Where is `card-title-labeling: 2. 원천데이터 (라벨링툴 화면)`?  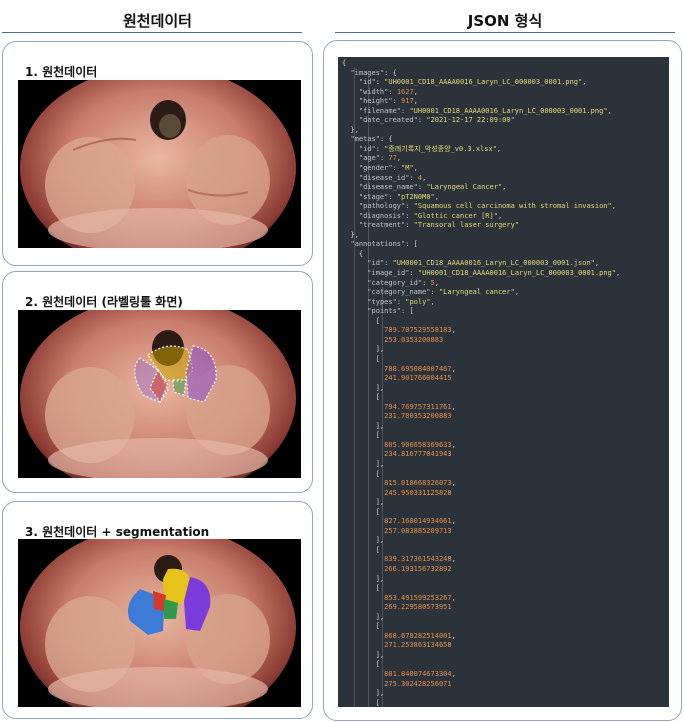
card-title-labeling: 2. 원천데이터 (라벨링툴 화면) is located at coordinates (104, 302).